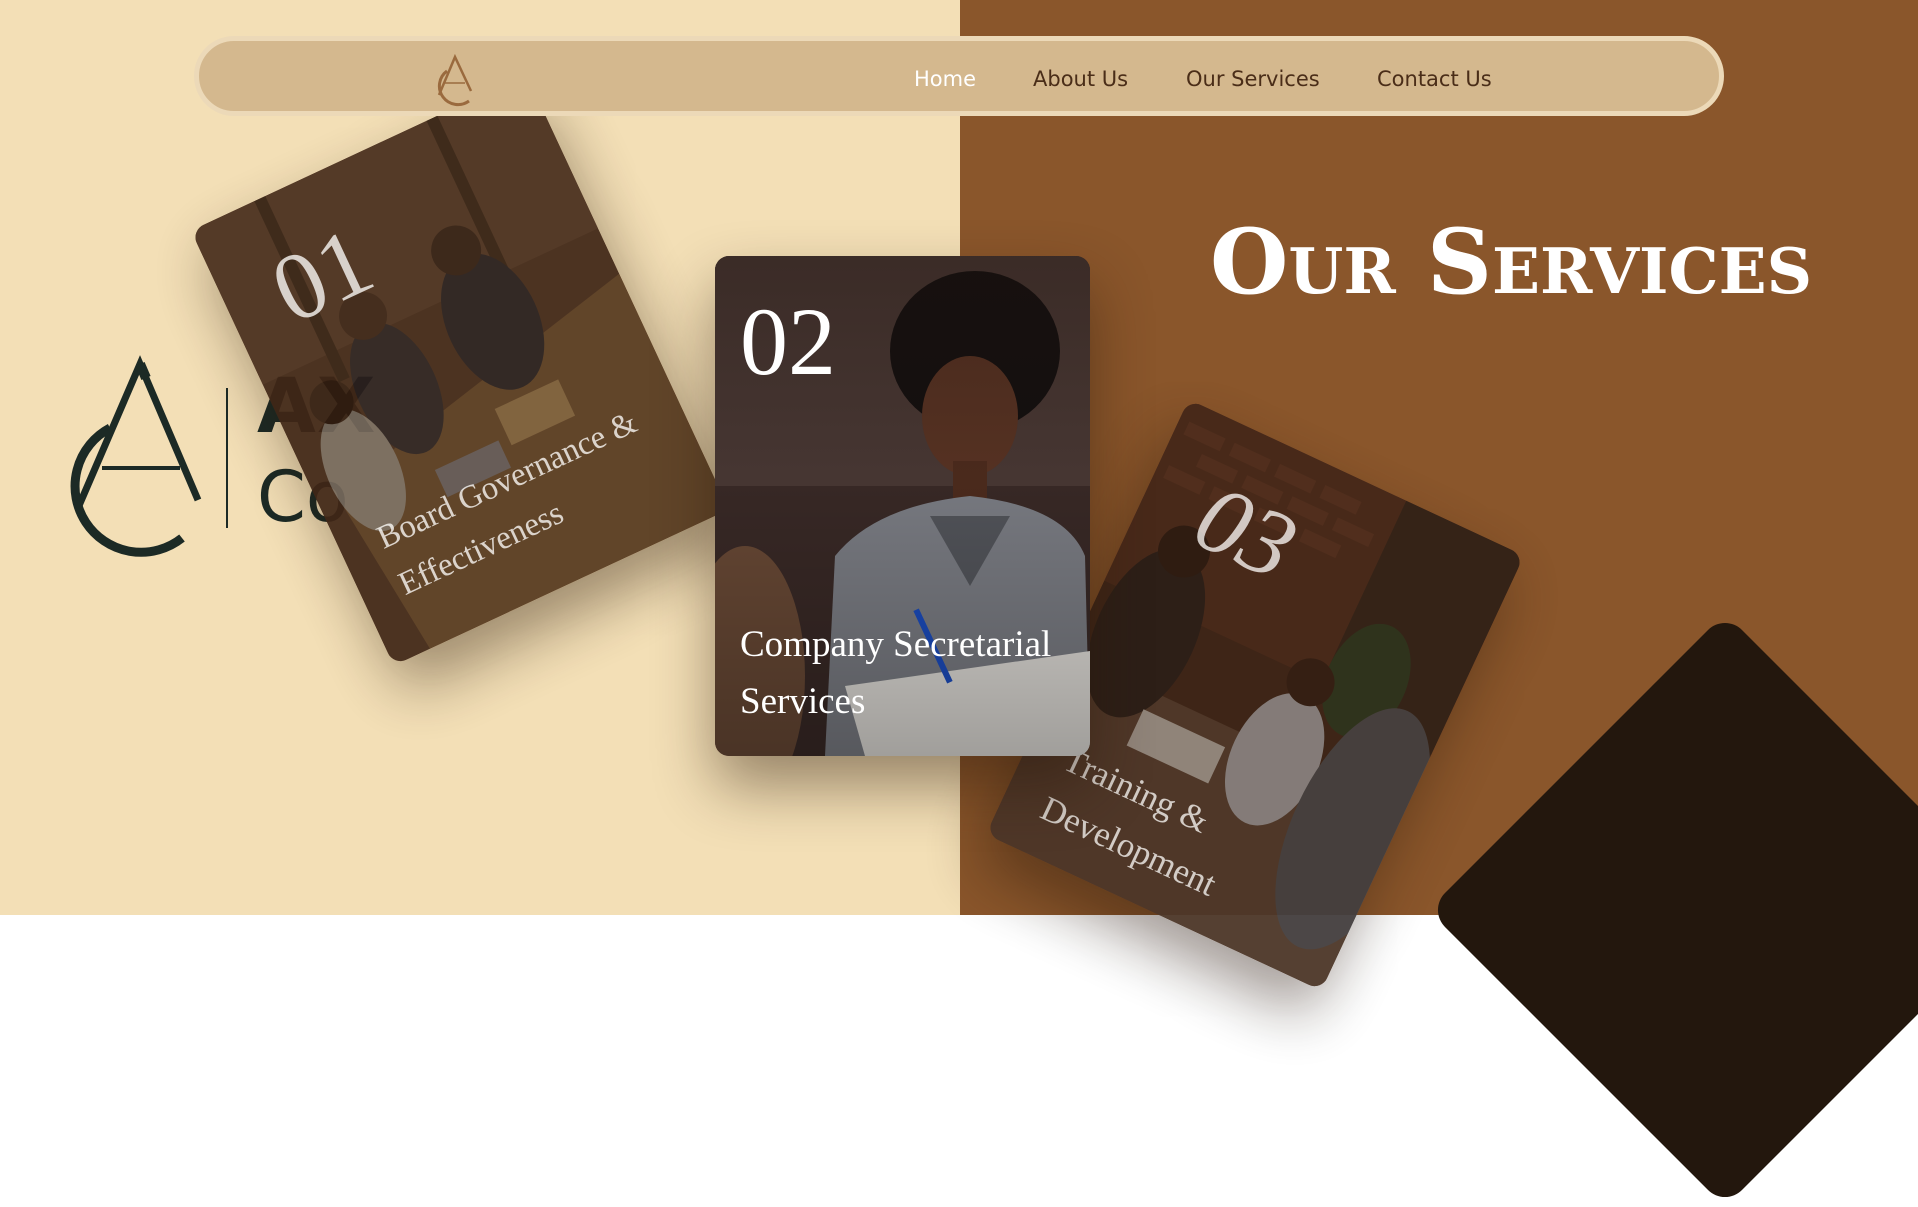 This screenshot has width=1918, height=1207. Describe the element at coordinates (1080, 79) in the screenshot. I see `nav-about-link: About Us` at that location.